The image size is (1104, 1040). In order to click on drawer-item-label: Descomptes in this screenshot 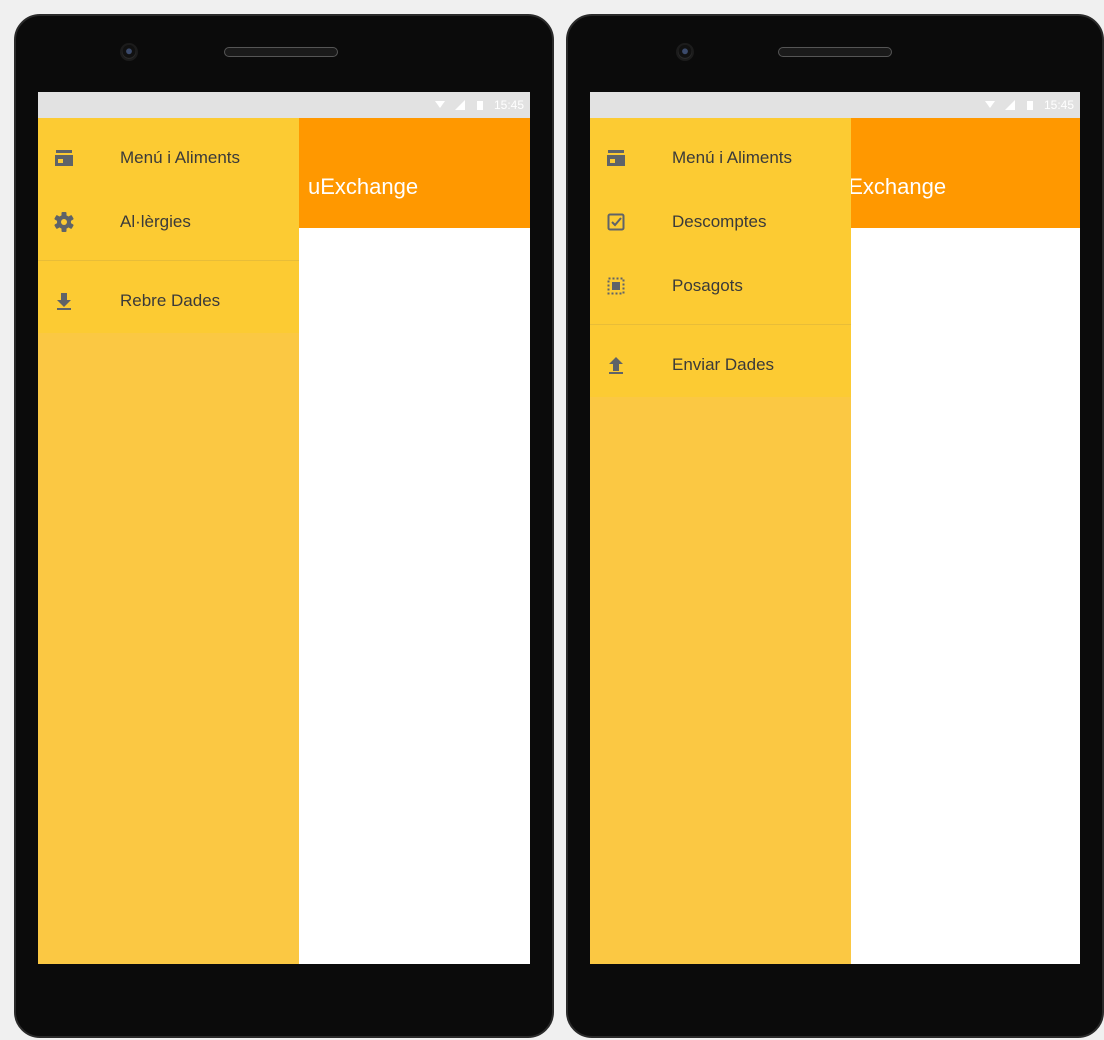, I will do `click(719, 221)`.